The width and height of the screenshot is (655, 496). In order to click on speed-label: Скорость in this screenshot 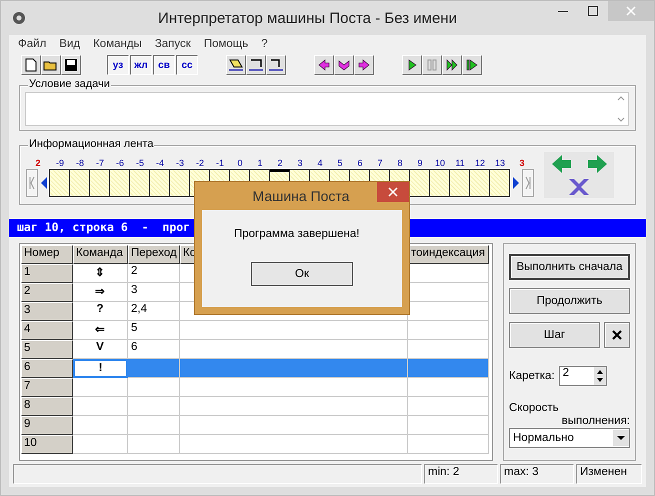, I will do `click(534, 408)`.